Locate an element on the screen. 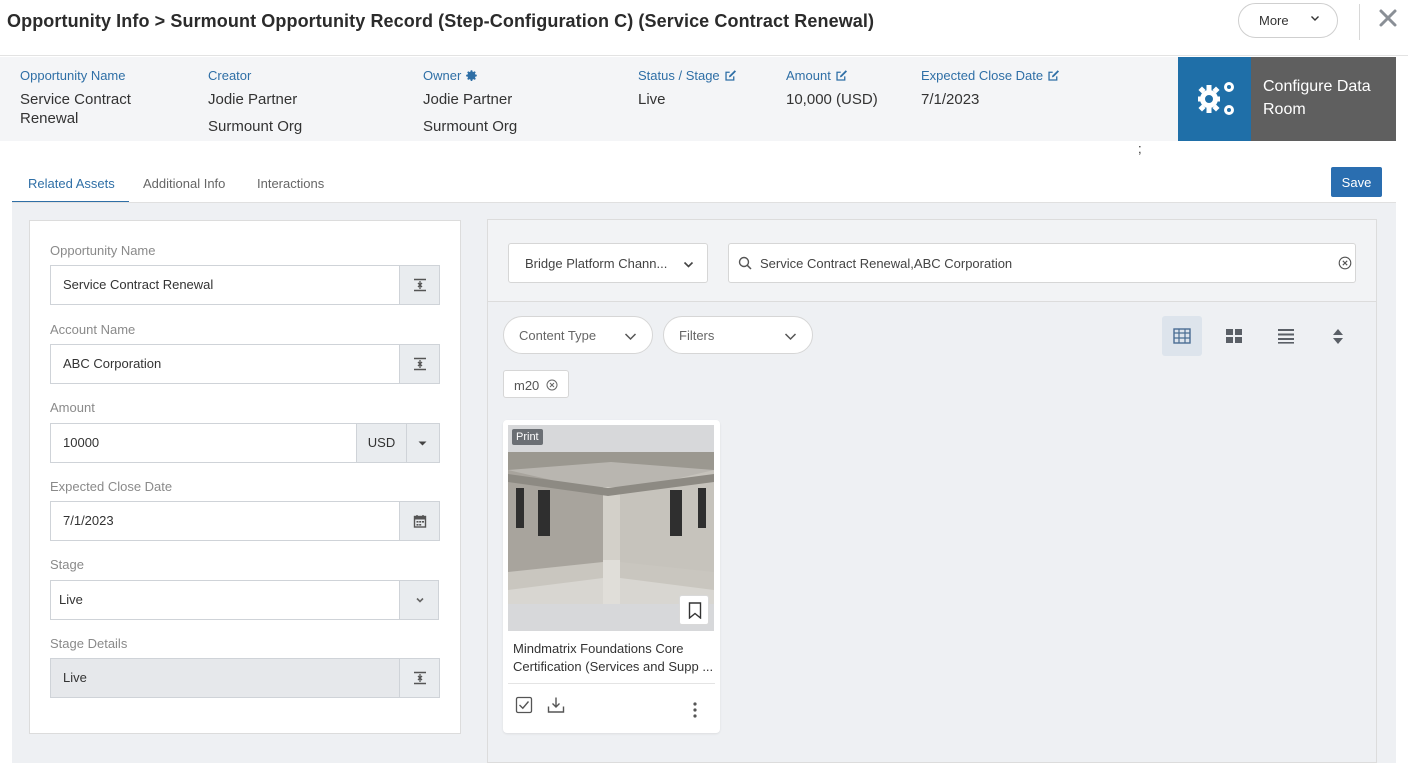  config-icon-box is located at coordinates (1214, 99).